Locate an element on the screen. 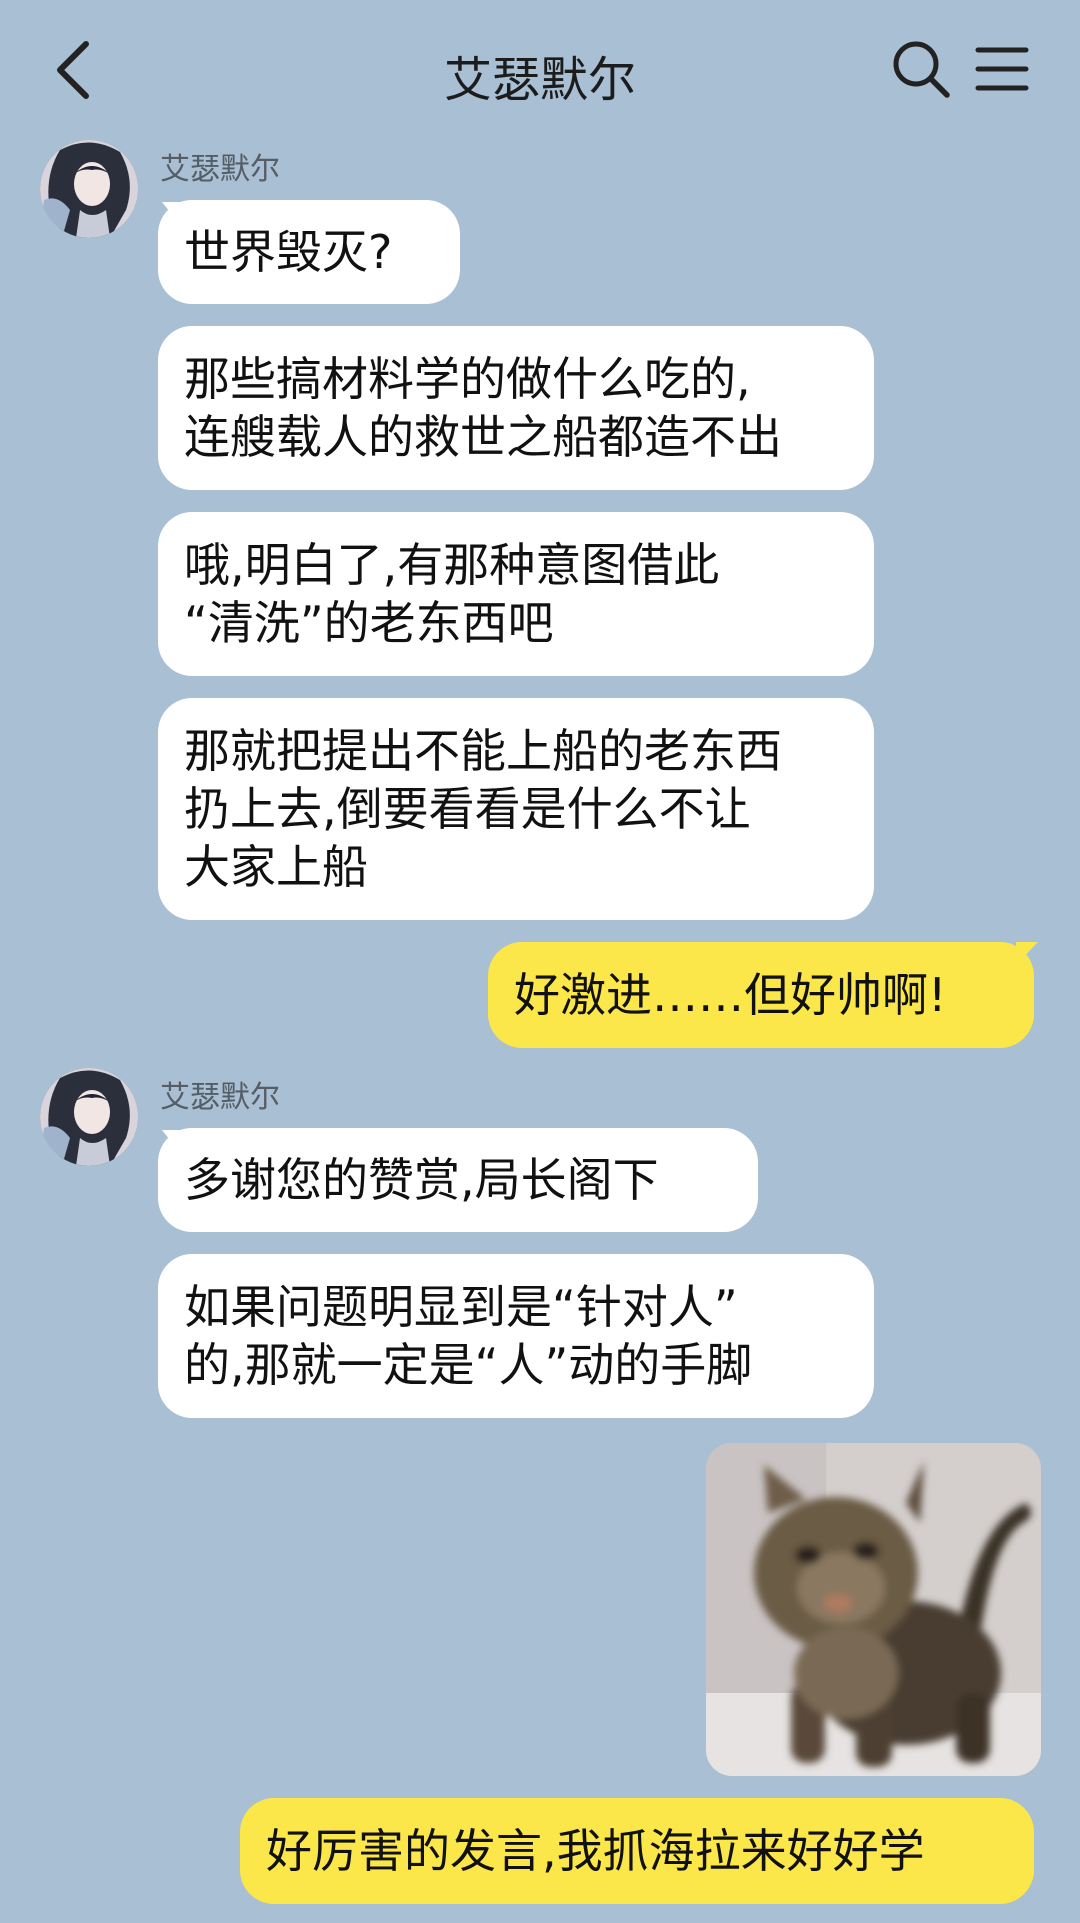 The width and height of the screenshot is (1080, 1923). message-bubble-outgoing: 好厉害的发言,我抓海拉来好好学 is located at coordinates (637, 1851).